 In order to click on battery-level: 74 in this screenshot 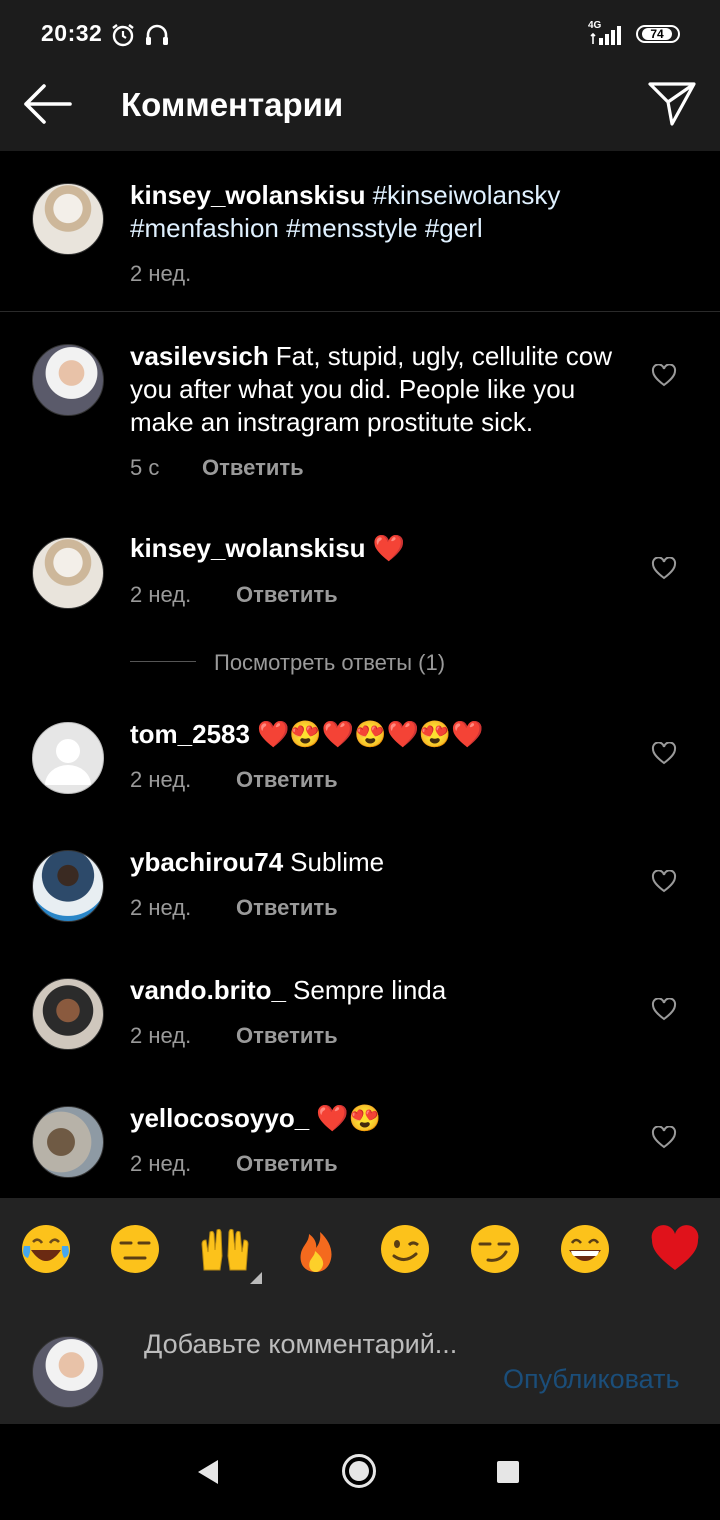, I will do `click(657, 34)`.